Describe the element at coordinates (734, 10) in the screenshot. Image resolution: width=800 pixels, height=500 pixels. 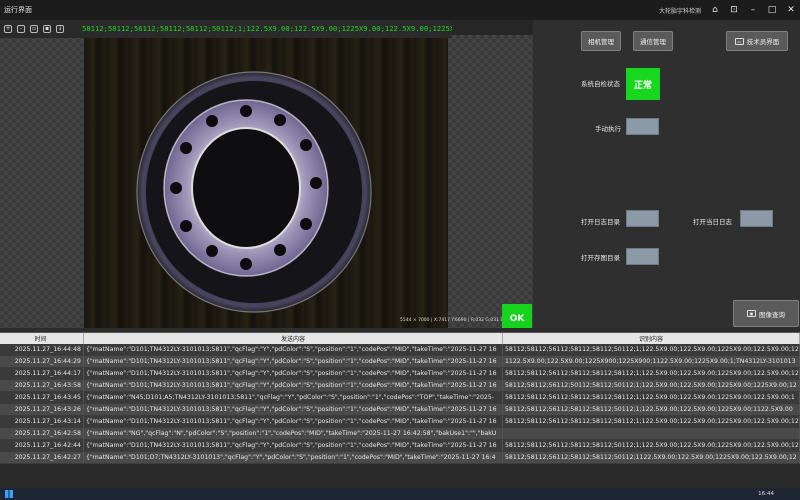
I see `lock-icon: ⊡` at that location.